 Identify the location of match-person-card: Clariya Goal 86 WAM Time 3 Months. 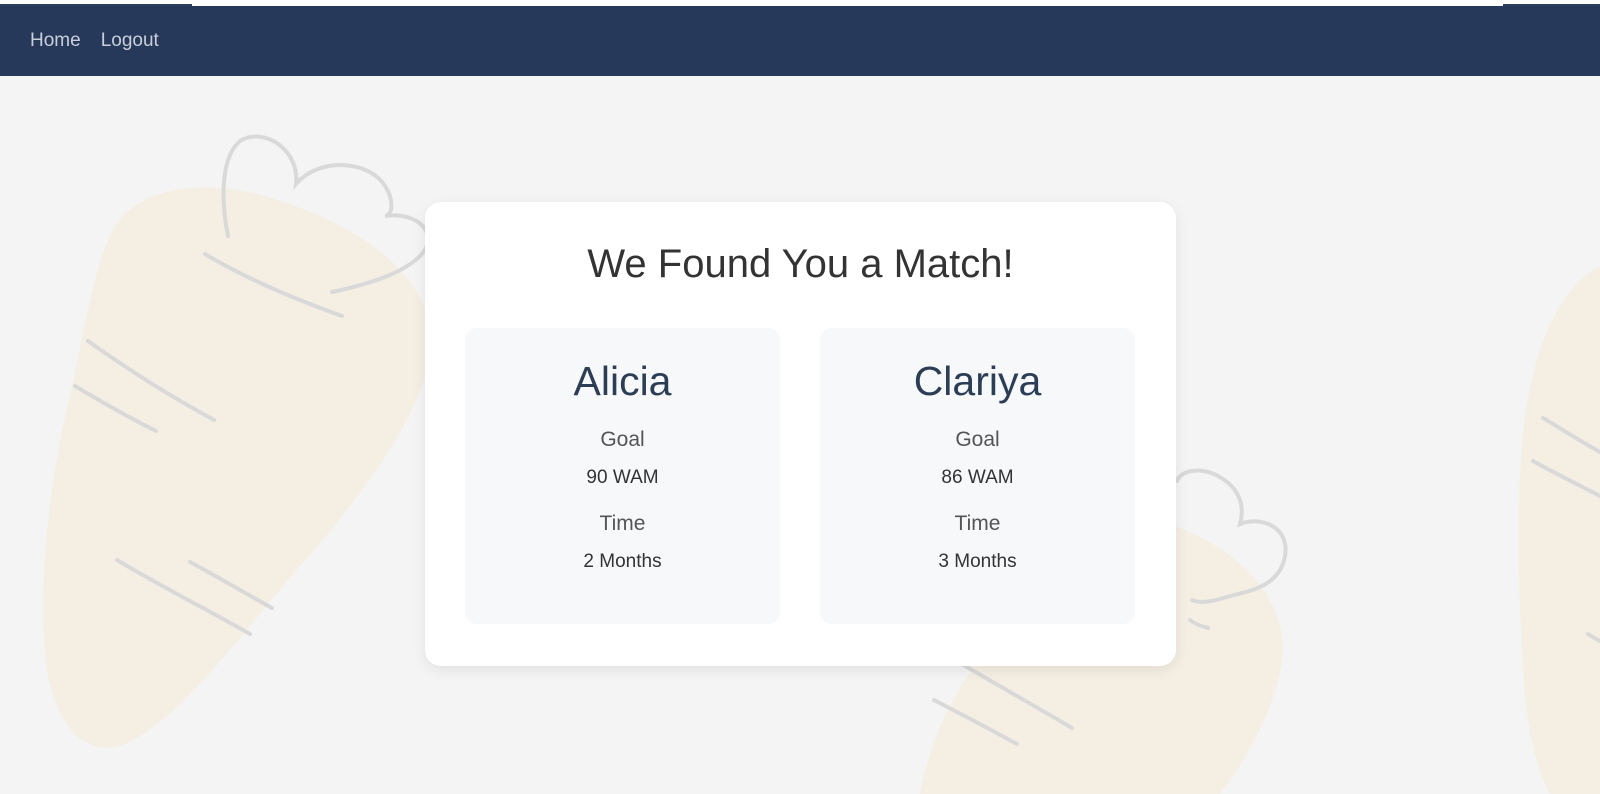
(977, 476).